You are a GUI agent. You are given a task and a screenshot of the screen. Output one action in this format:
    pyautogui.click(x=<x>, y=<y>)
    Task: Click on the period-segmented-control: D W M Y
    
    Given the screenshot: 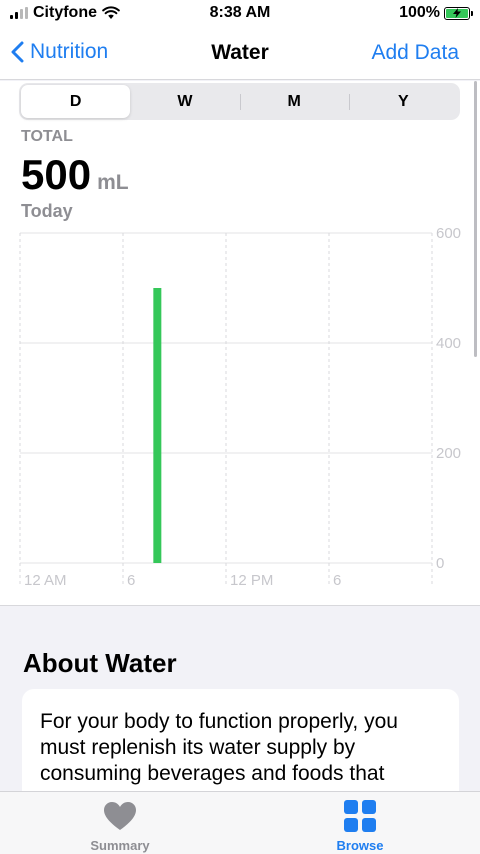 What is the action you would take?
    pyautogui.click(x=239, y=101)
    